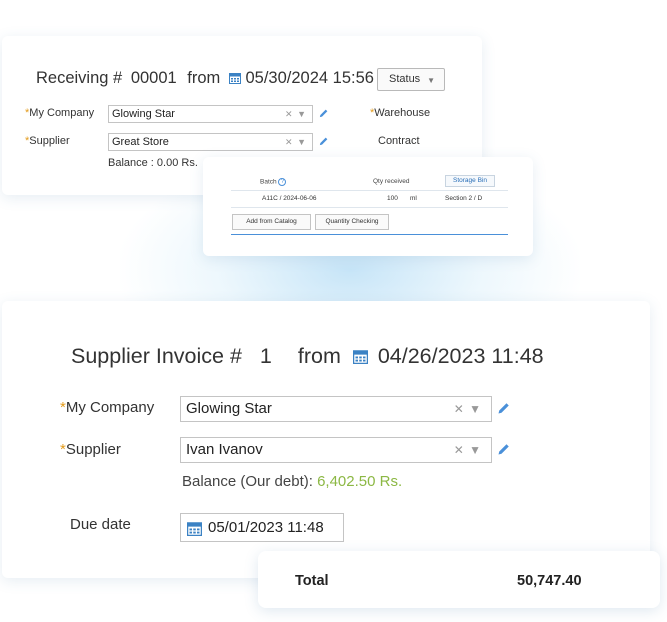 Image resolution: width=667 pixels, height=622 pixels. I want to click on row-divider, so click(369, 207).